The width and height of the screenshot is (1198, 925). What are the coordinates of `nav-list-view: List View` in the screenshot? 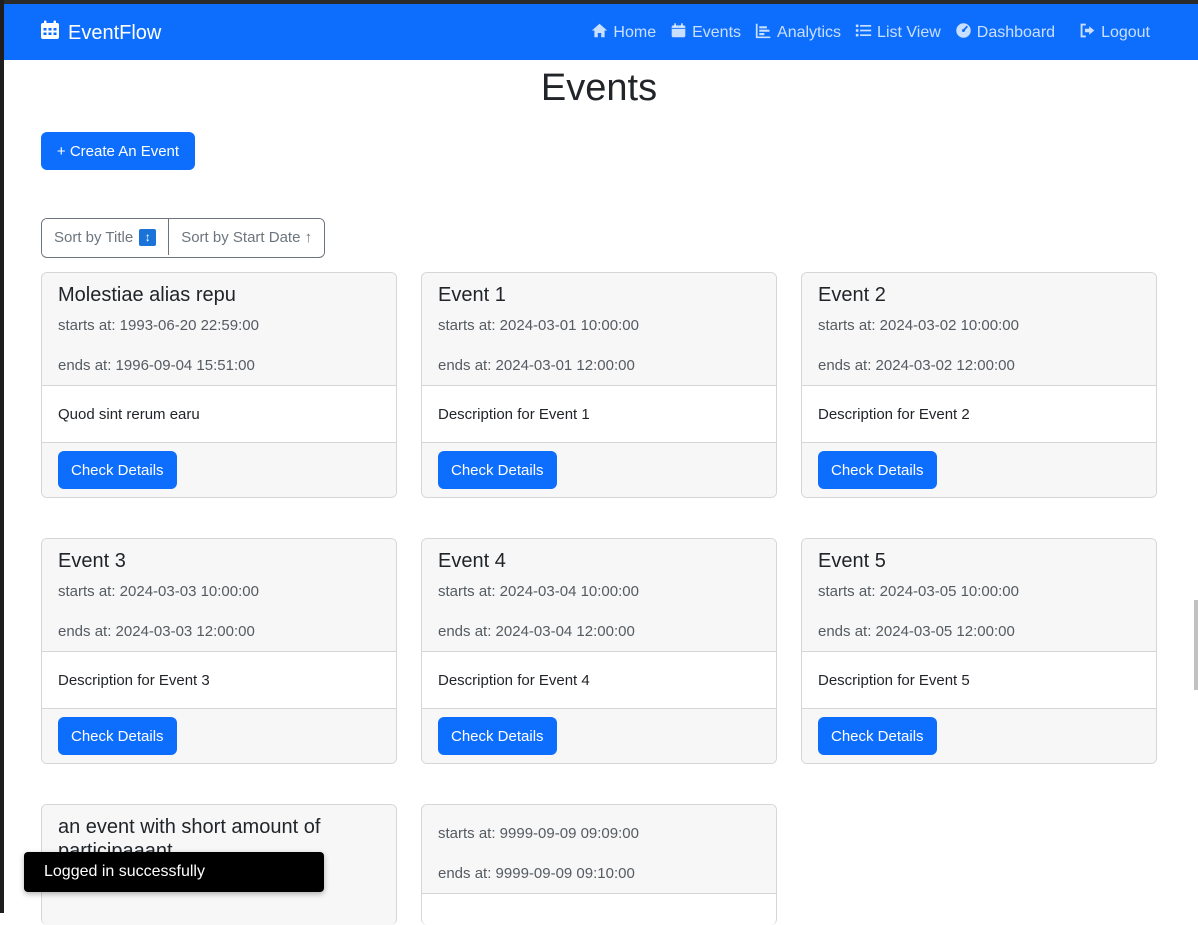 It's located at (898, 33).